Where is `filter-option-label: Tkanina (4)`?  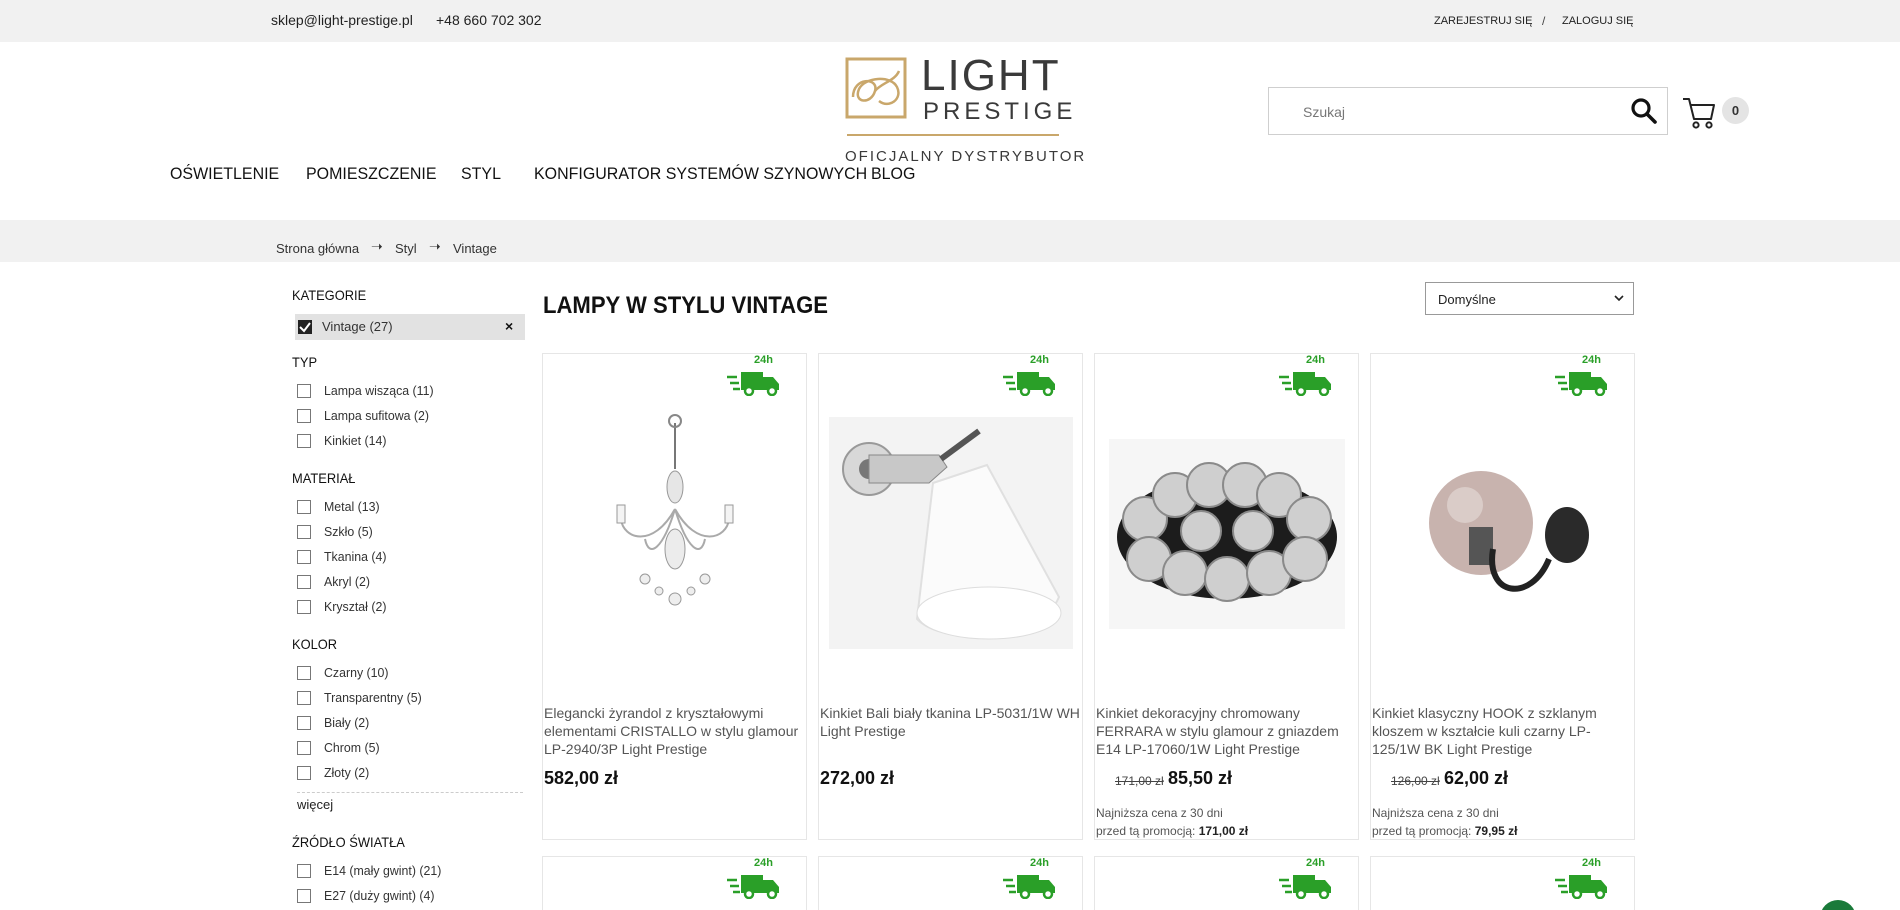
filter-option-label: Tkanina (4) is located at coordinates (355, 556).